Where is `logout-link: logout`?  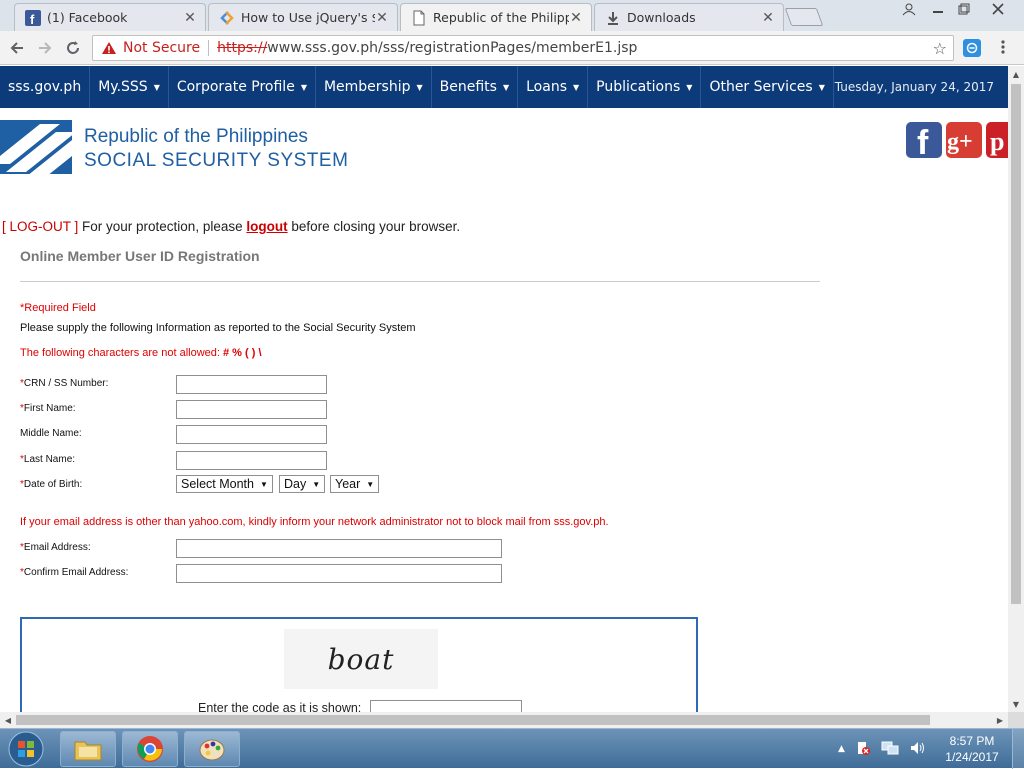
logout-link: logout is located at coordinates (266, 226).